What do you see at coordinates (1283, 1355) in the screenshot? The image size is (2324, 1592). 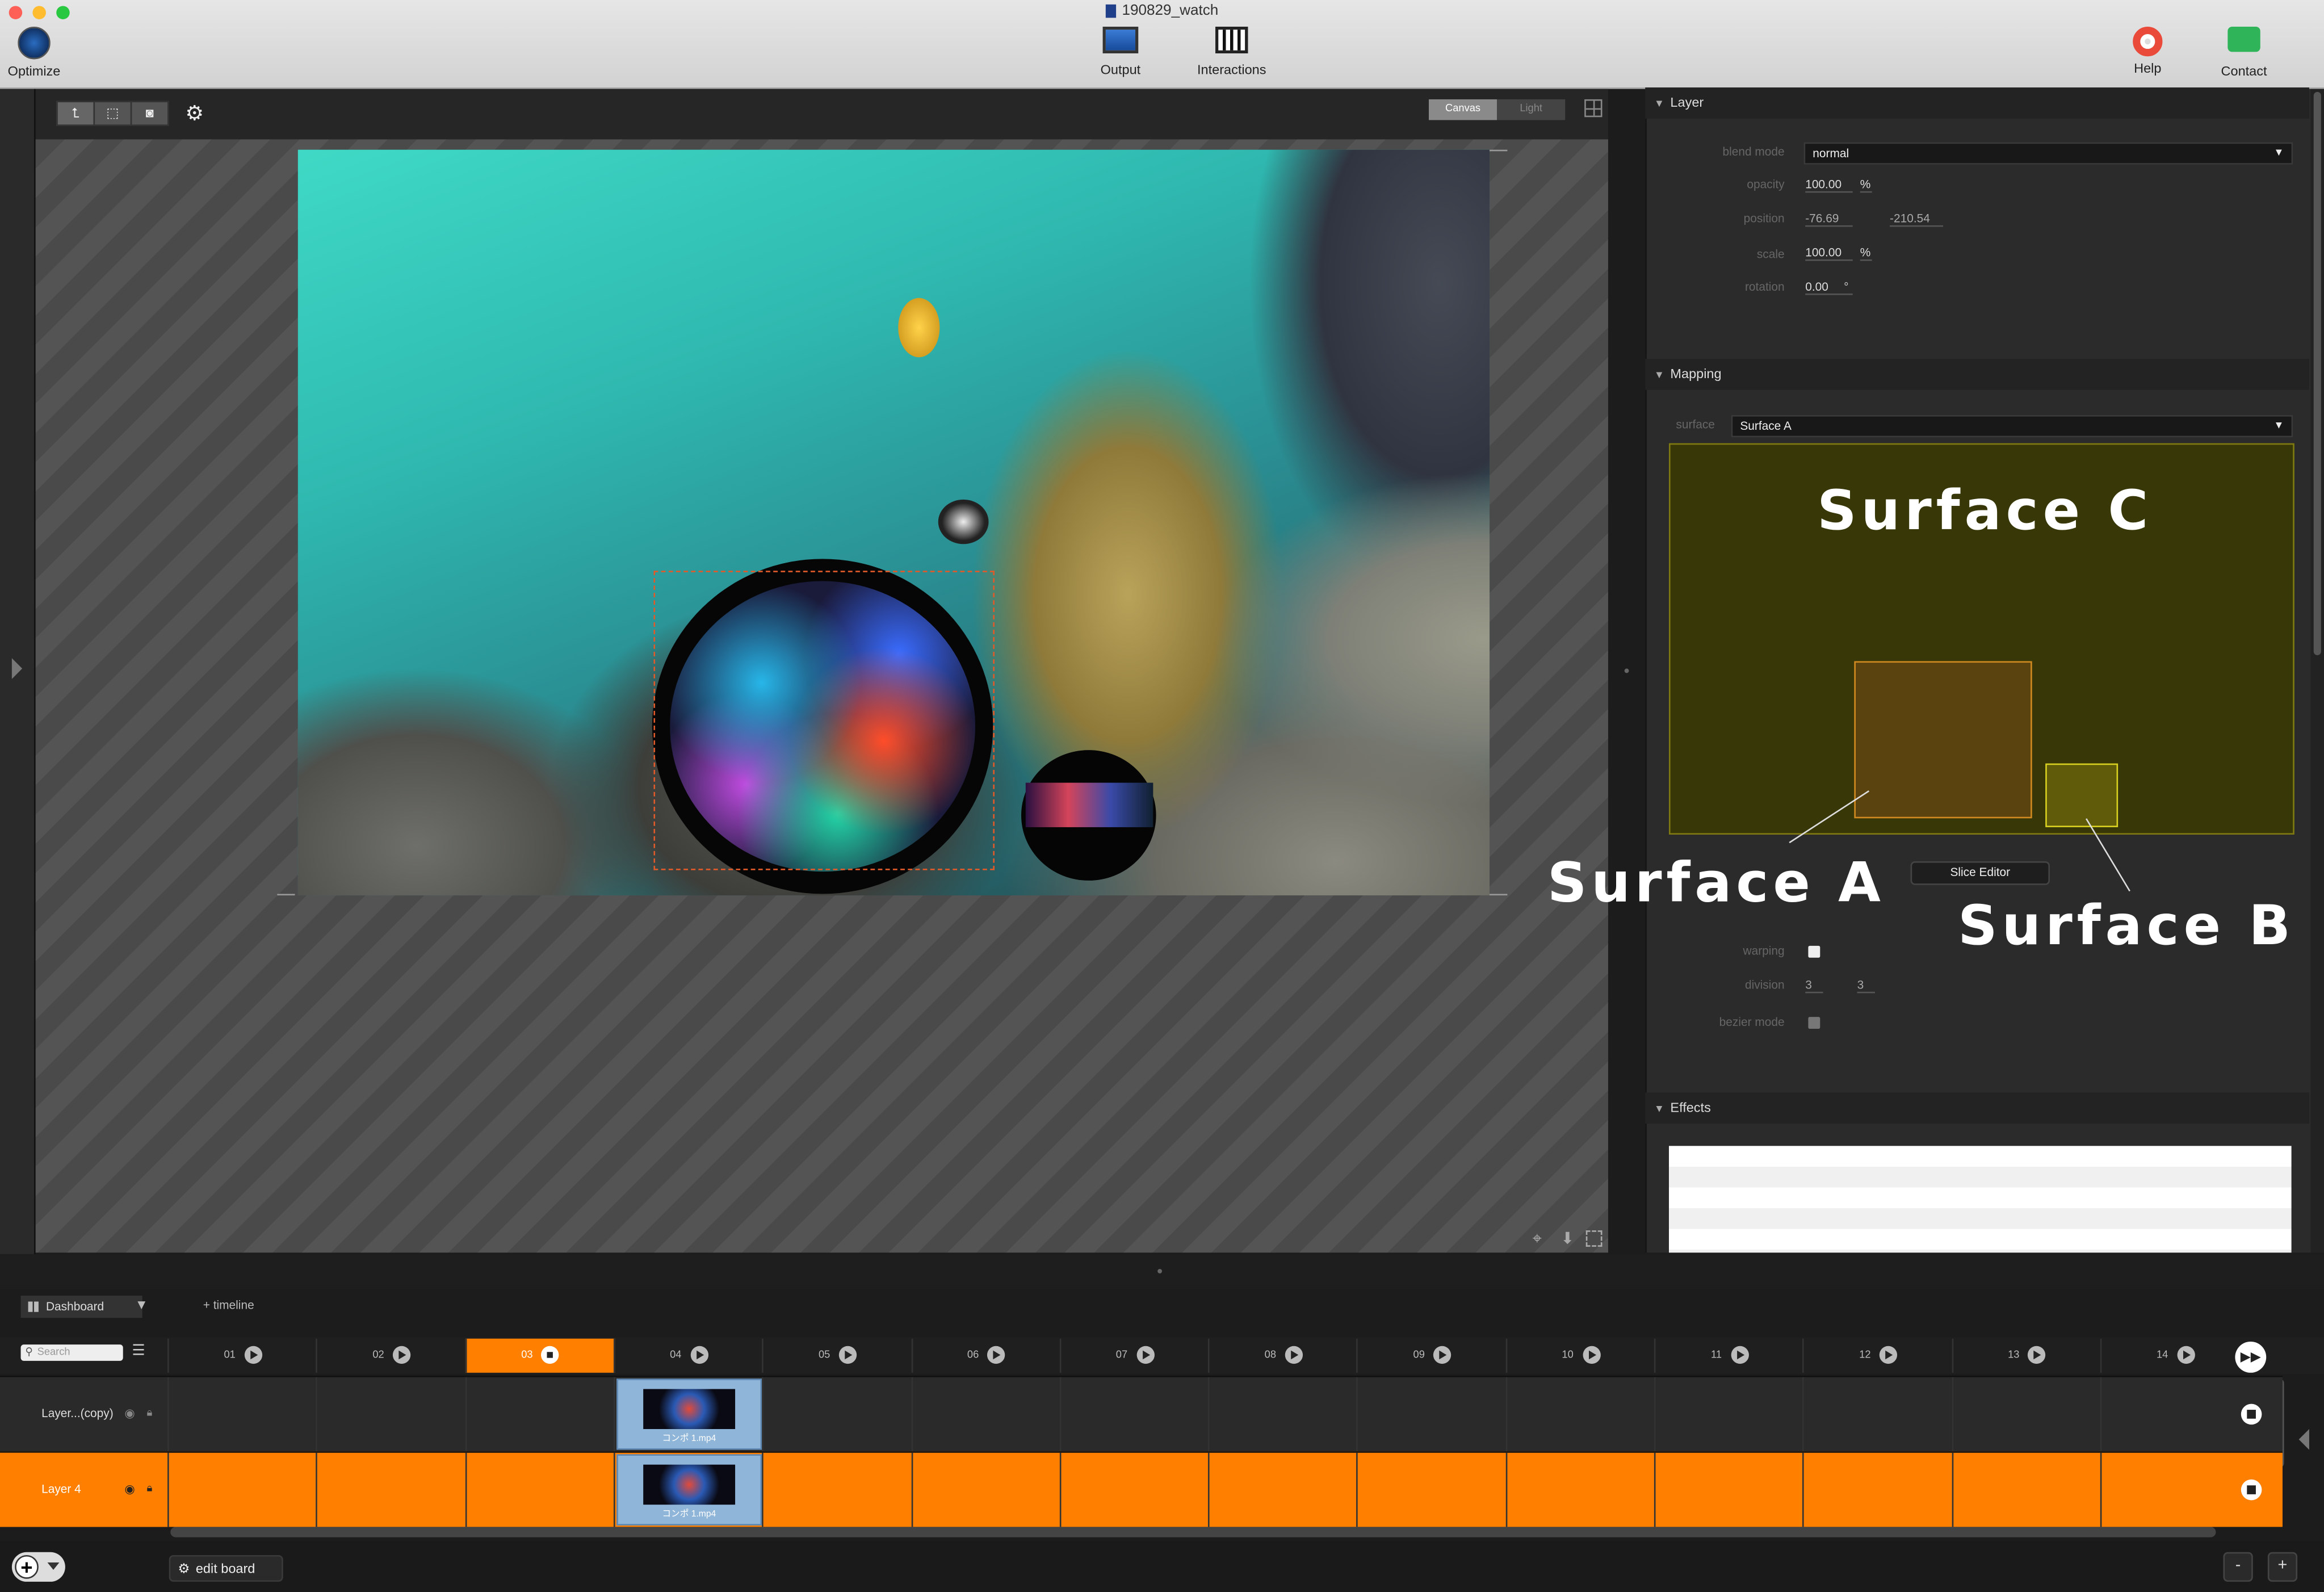 I see `column-header-08: 08` at bounding box center [1283, 1355].